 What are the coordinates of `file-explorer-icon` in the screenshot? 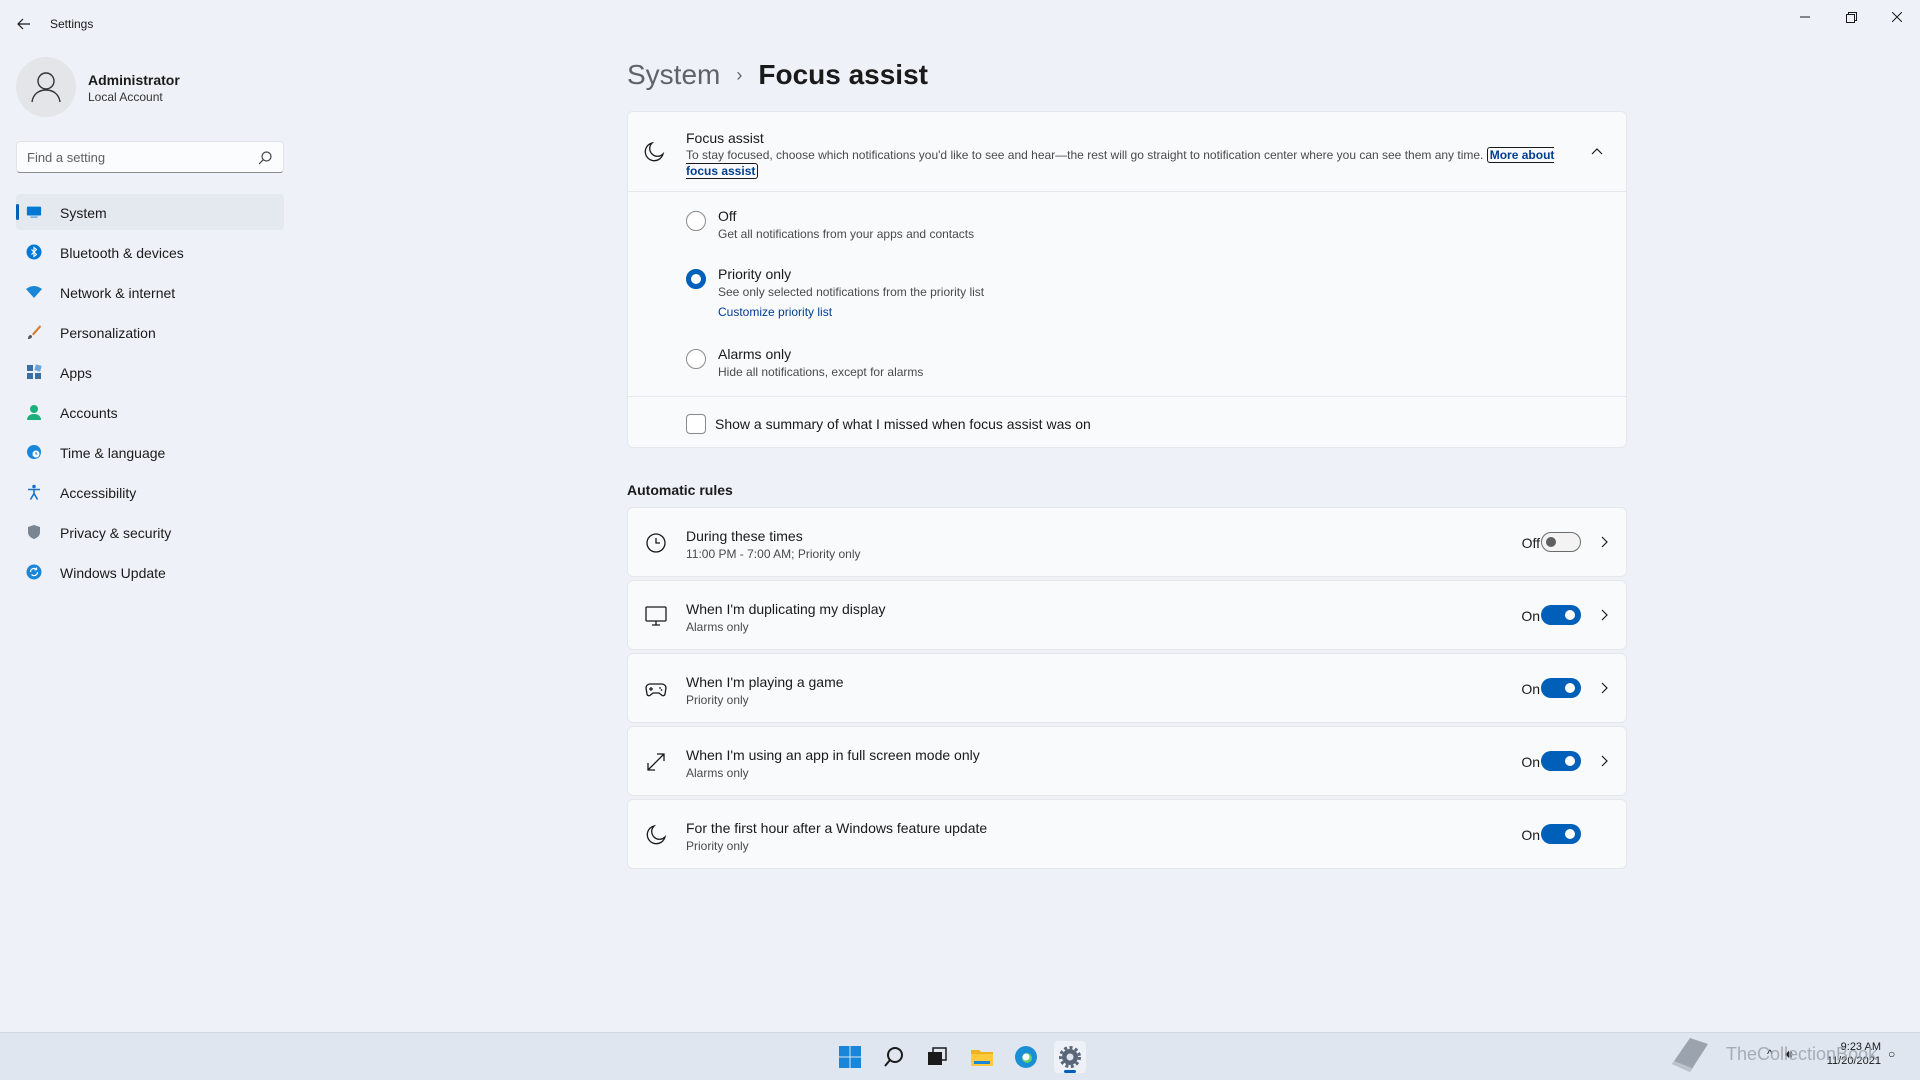 It's located at (982, 1057).